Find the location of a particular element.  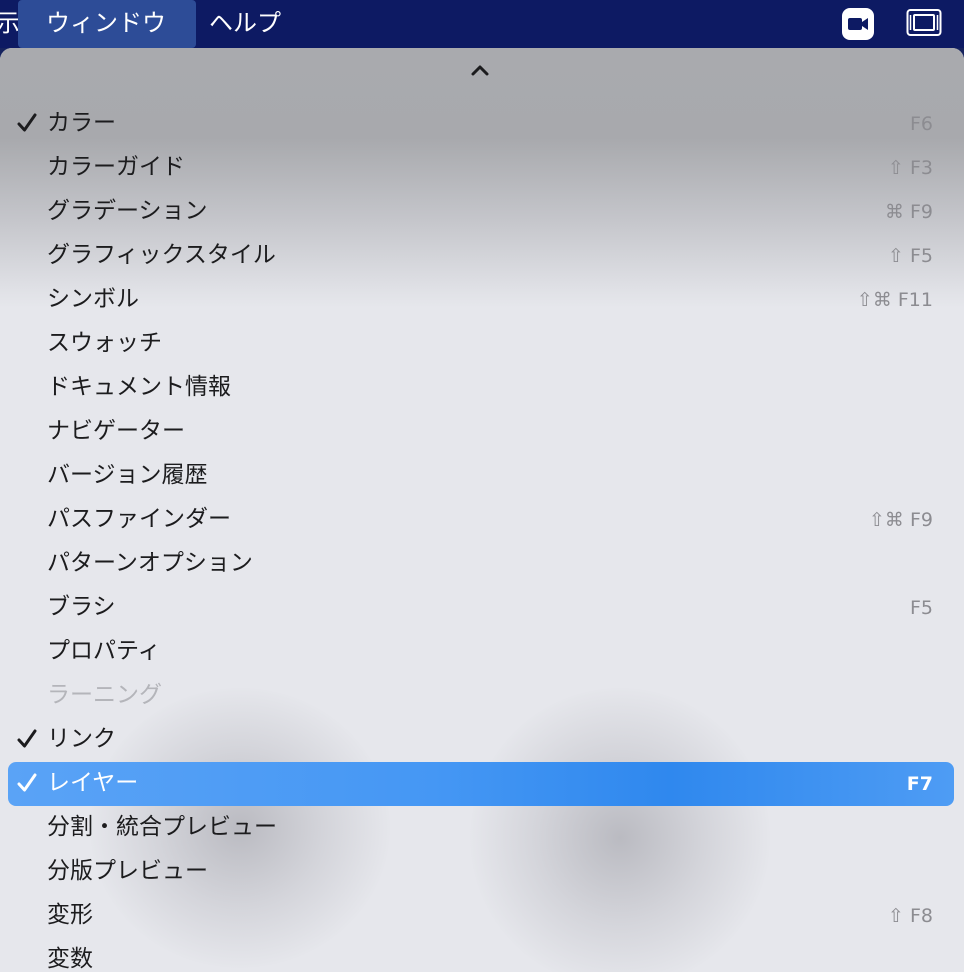

menu-item-label: プロパティ is located at coordinates (104, 651).